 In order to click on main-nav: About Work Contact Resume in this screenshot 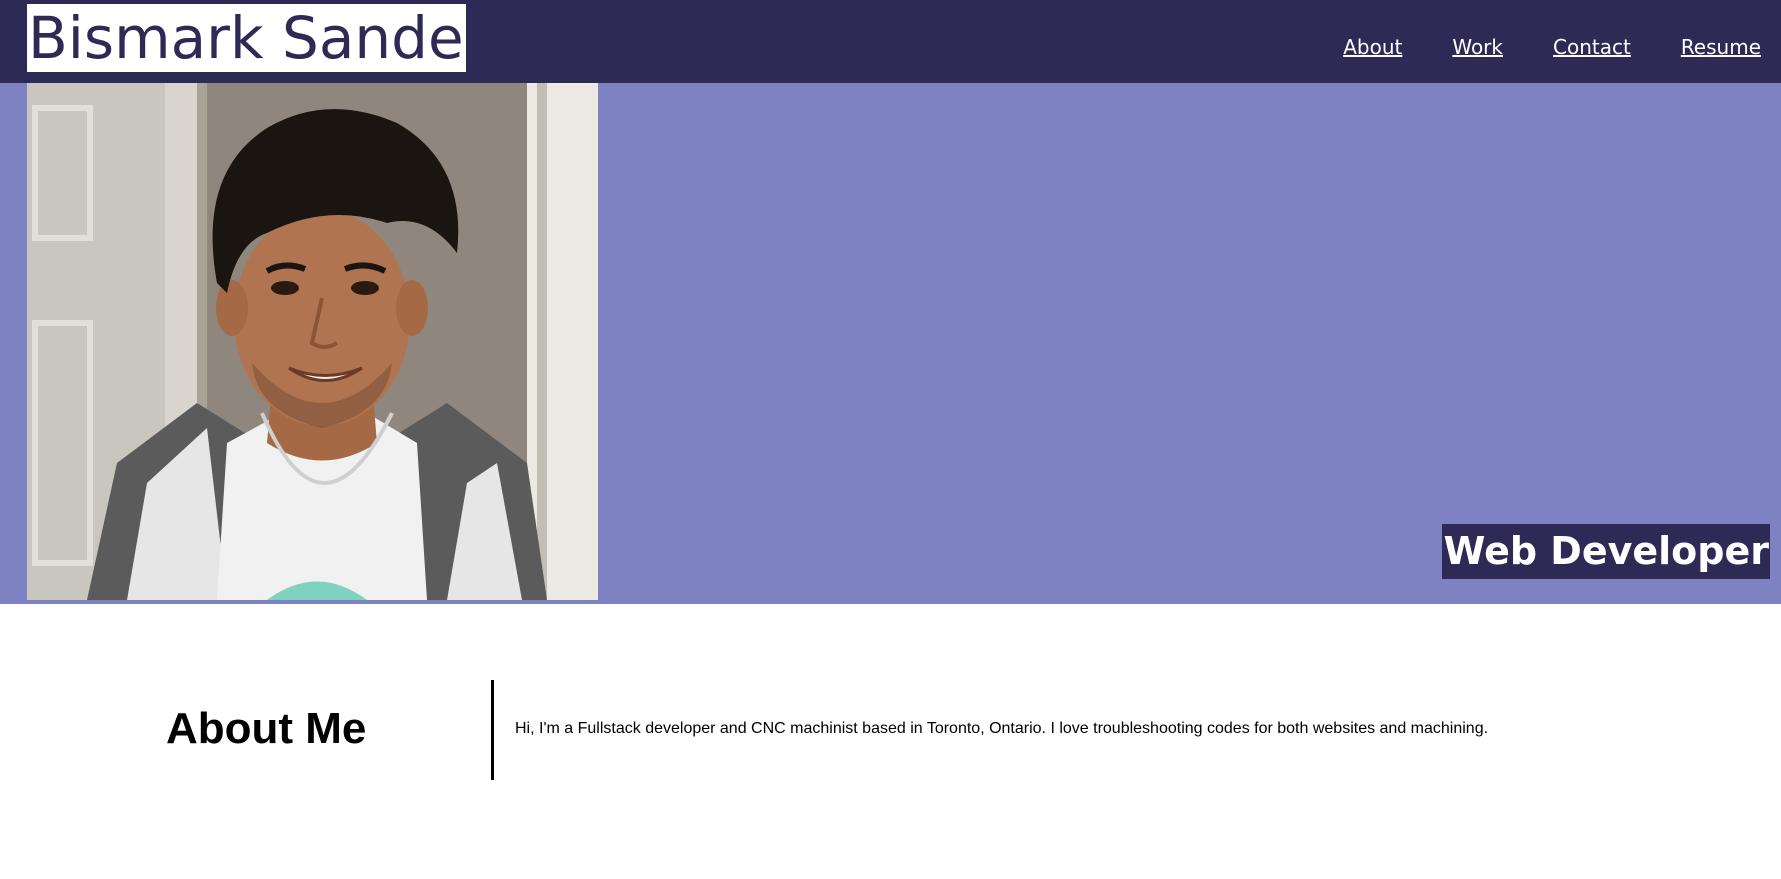, I will do `click(1527, 47)`.